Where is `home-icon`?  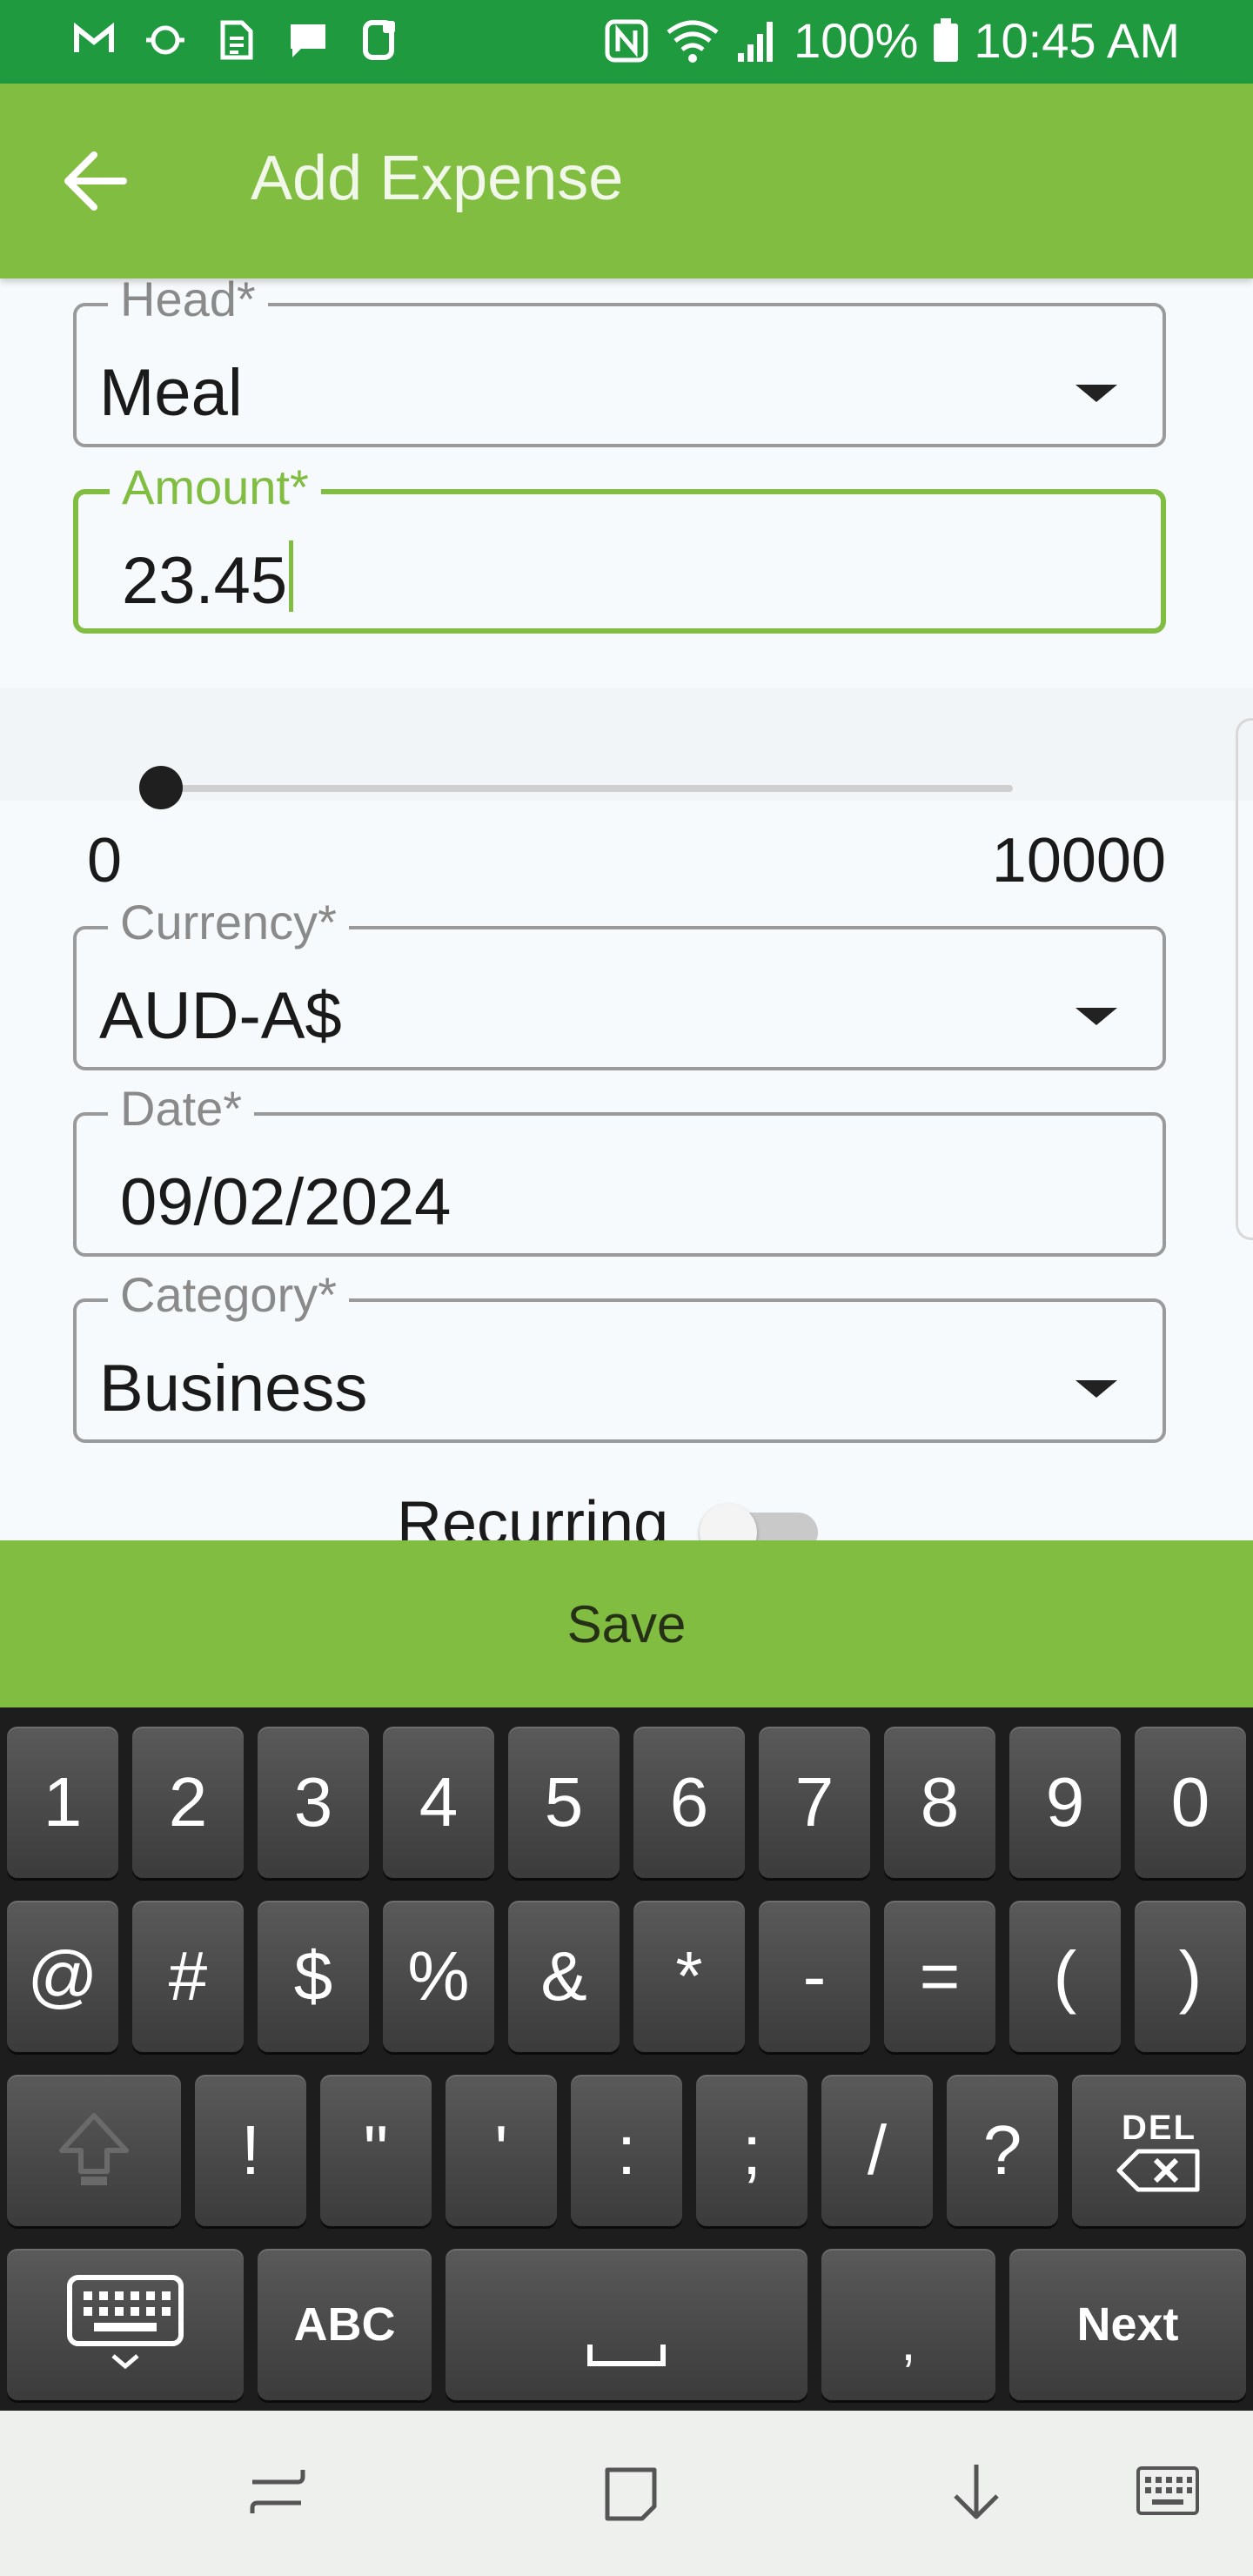
home-icon is located at coordinates (630, 2492).